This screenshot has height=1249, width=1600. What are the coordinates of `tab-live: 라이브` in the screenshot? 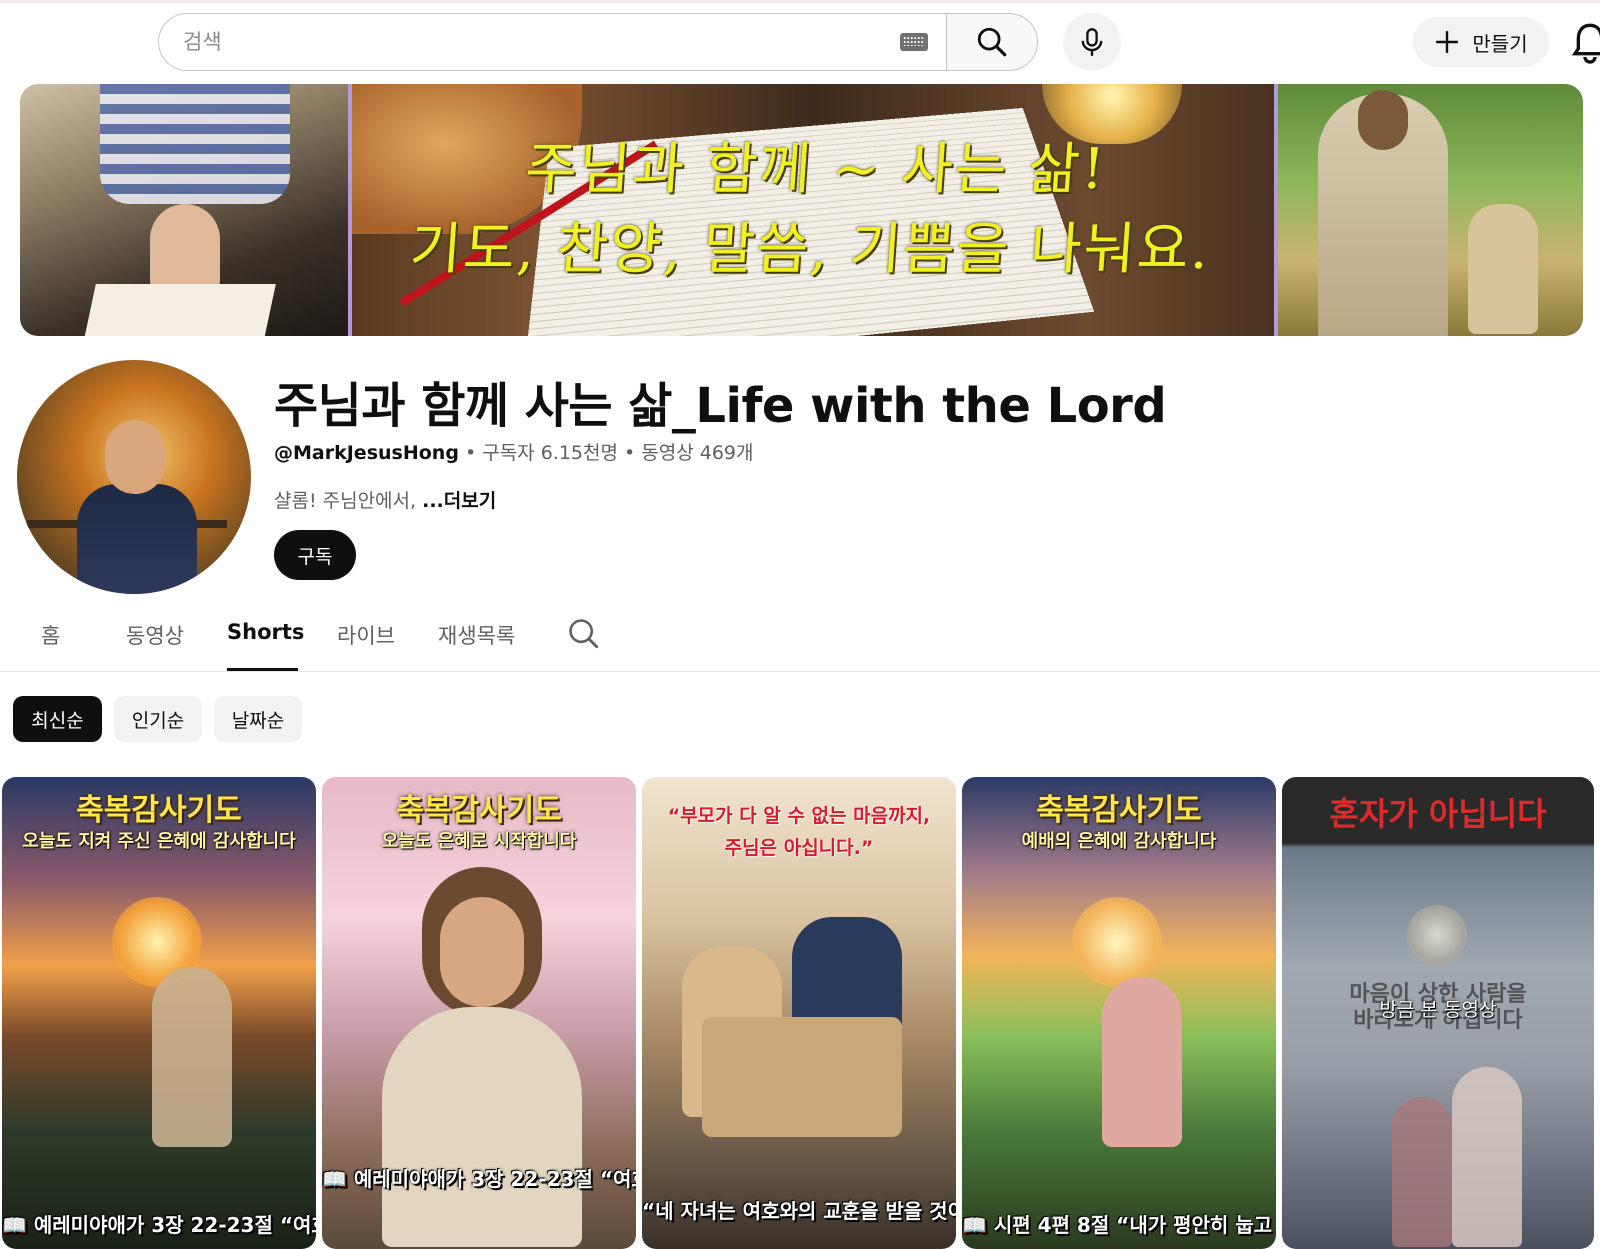 It's located at (366, 635).